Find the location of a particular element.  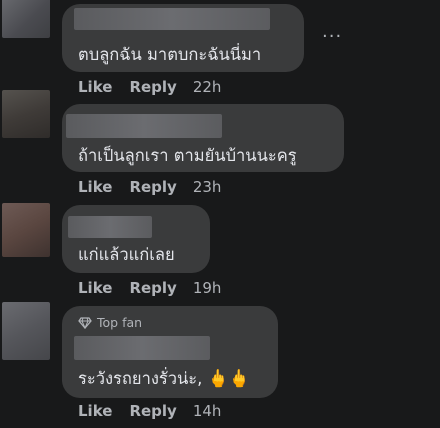

comment-text: ระวังรถยางรั่วน่ะ, 🖕🖕 is located at coordinates (164, 379).